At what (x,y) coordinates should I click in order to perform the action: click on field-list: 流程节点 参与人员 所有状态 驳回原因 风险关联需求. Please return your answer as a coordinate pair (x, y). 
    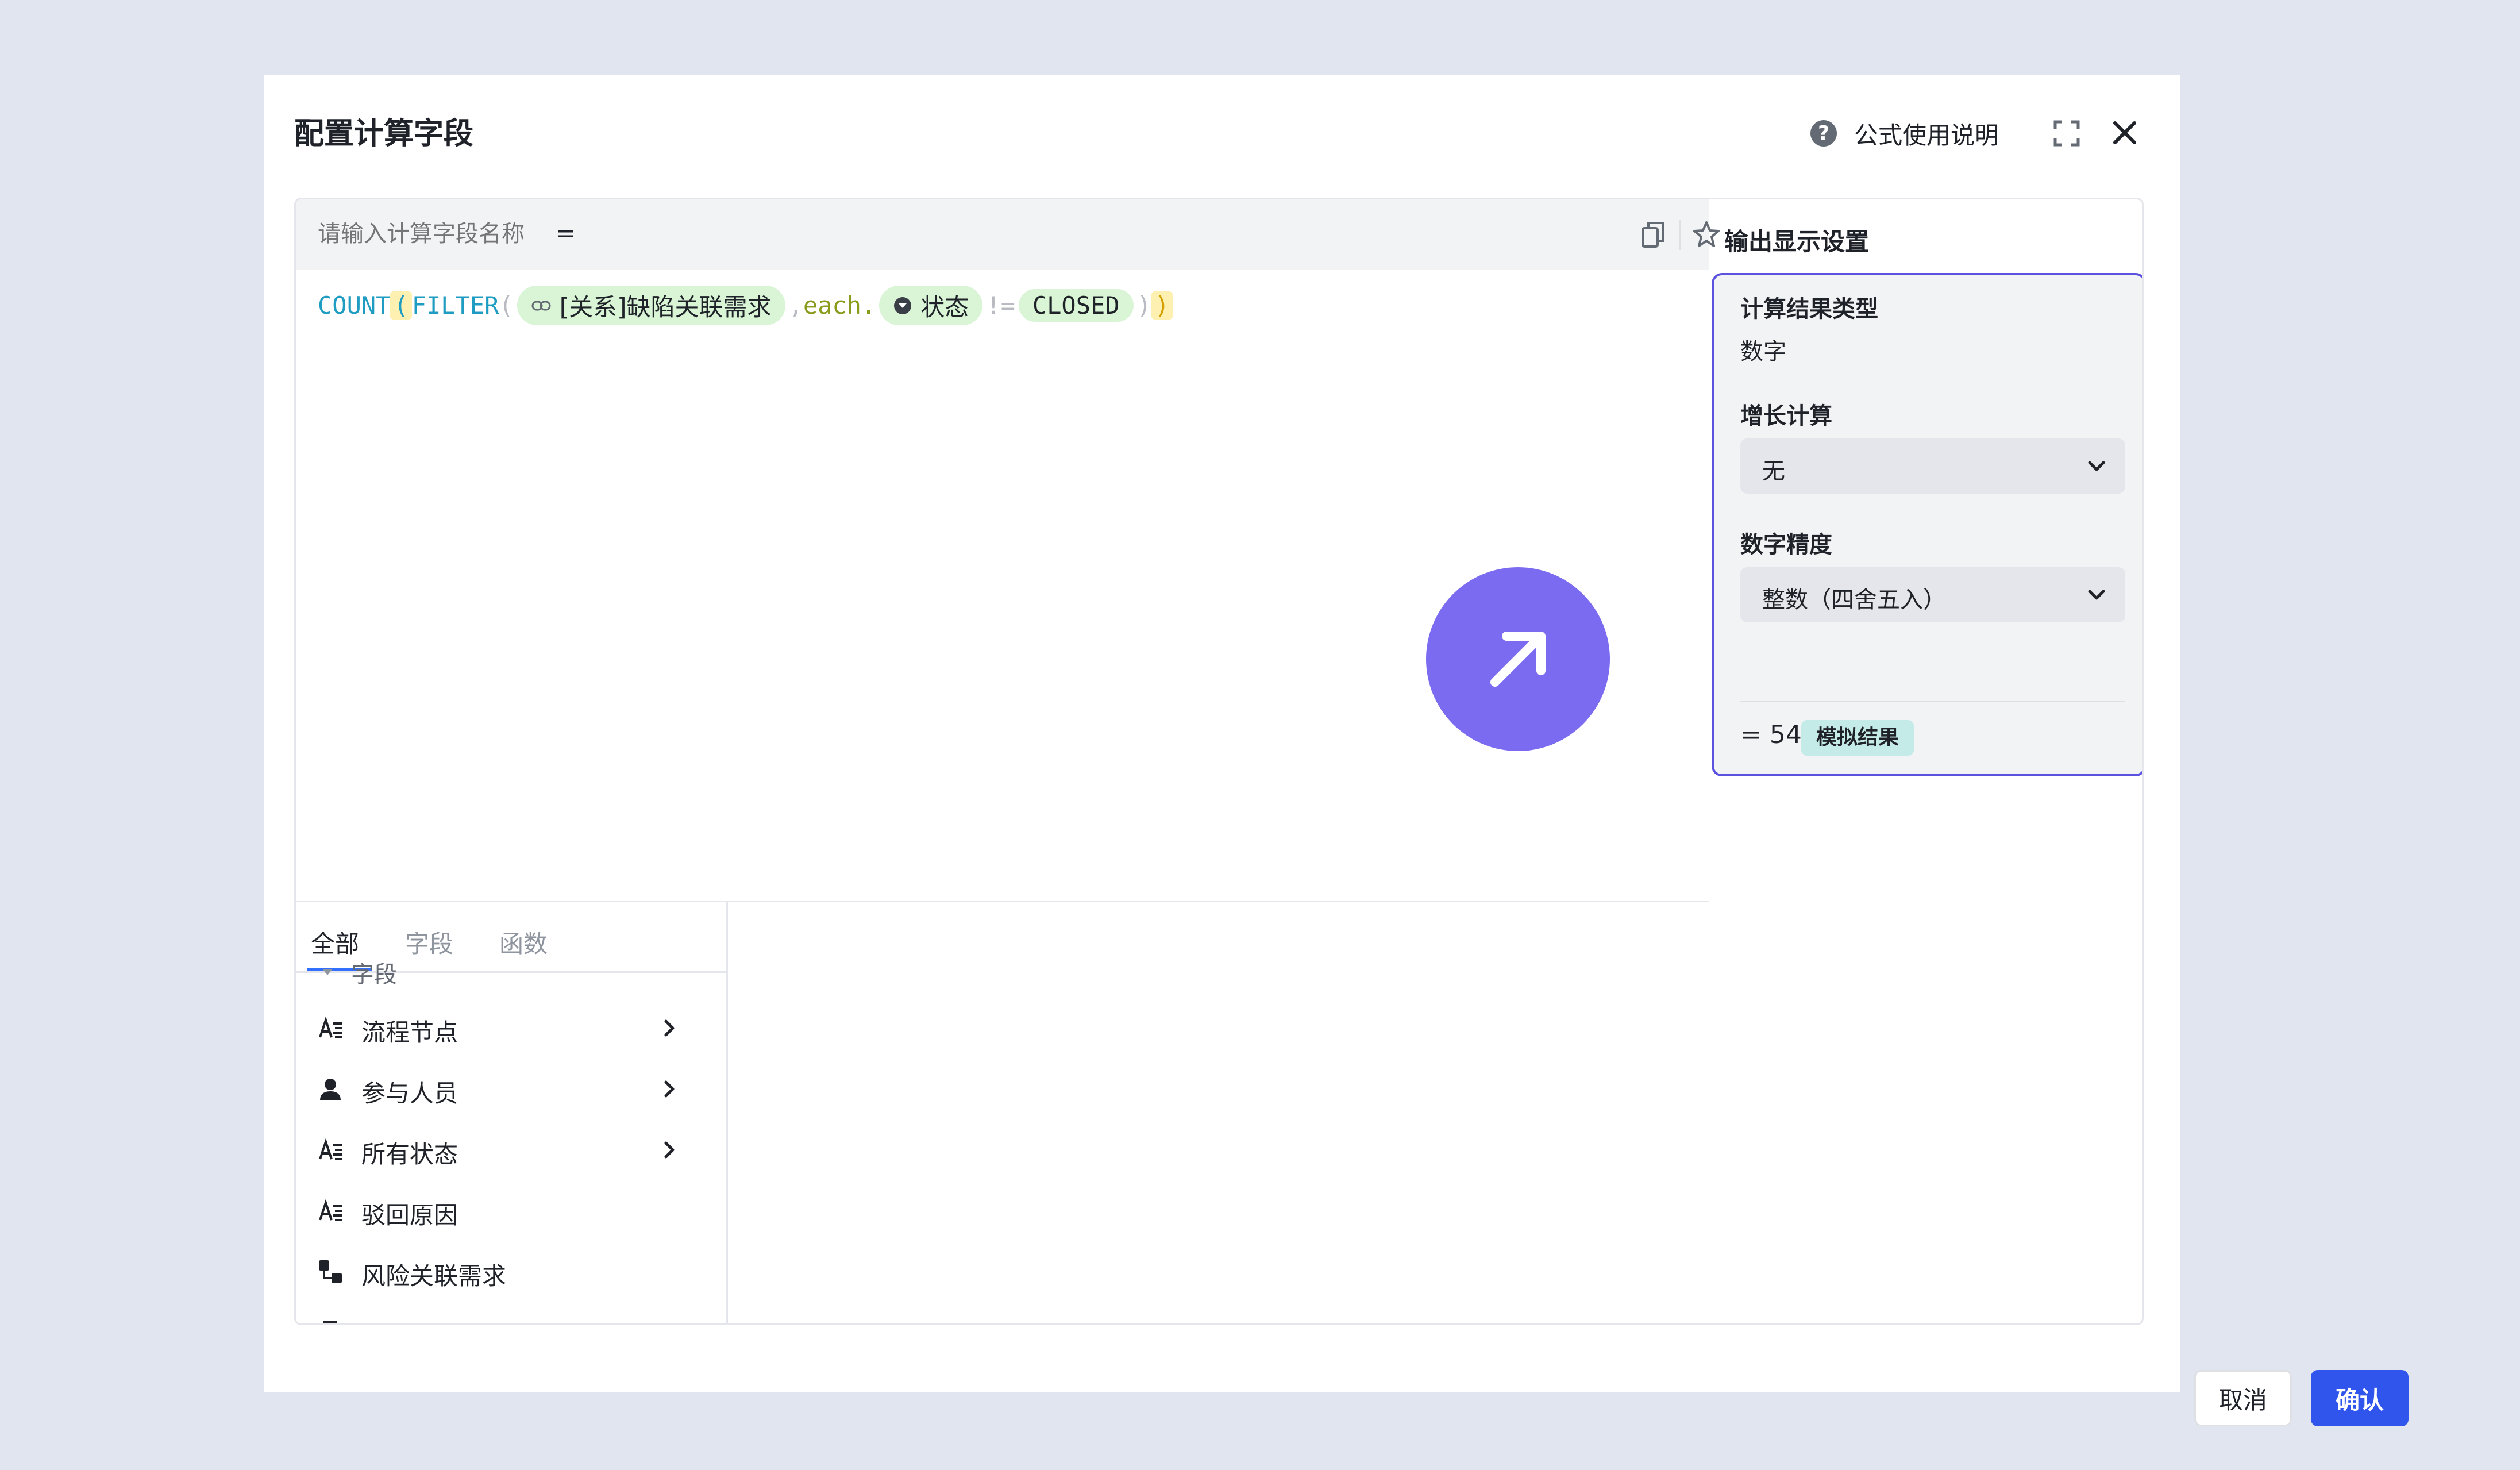
    Looking at the image, I should click on (511, 1160).